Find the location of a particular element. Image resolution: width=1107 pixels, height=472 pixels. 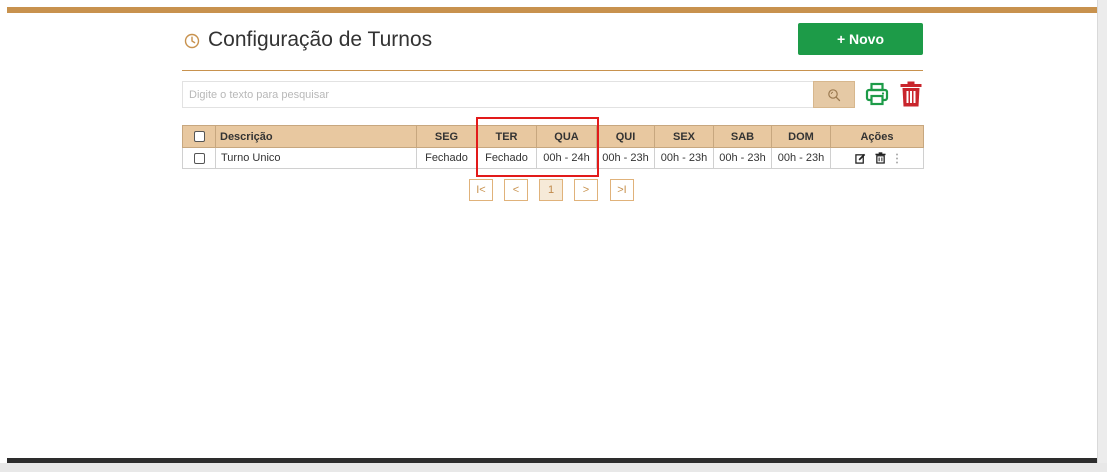

col-header-ter: TER is located at coordinates (506, 136).